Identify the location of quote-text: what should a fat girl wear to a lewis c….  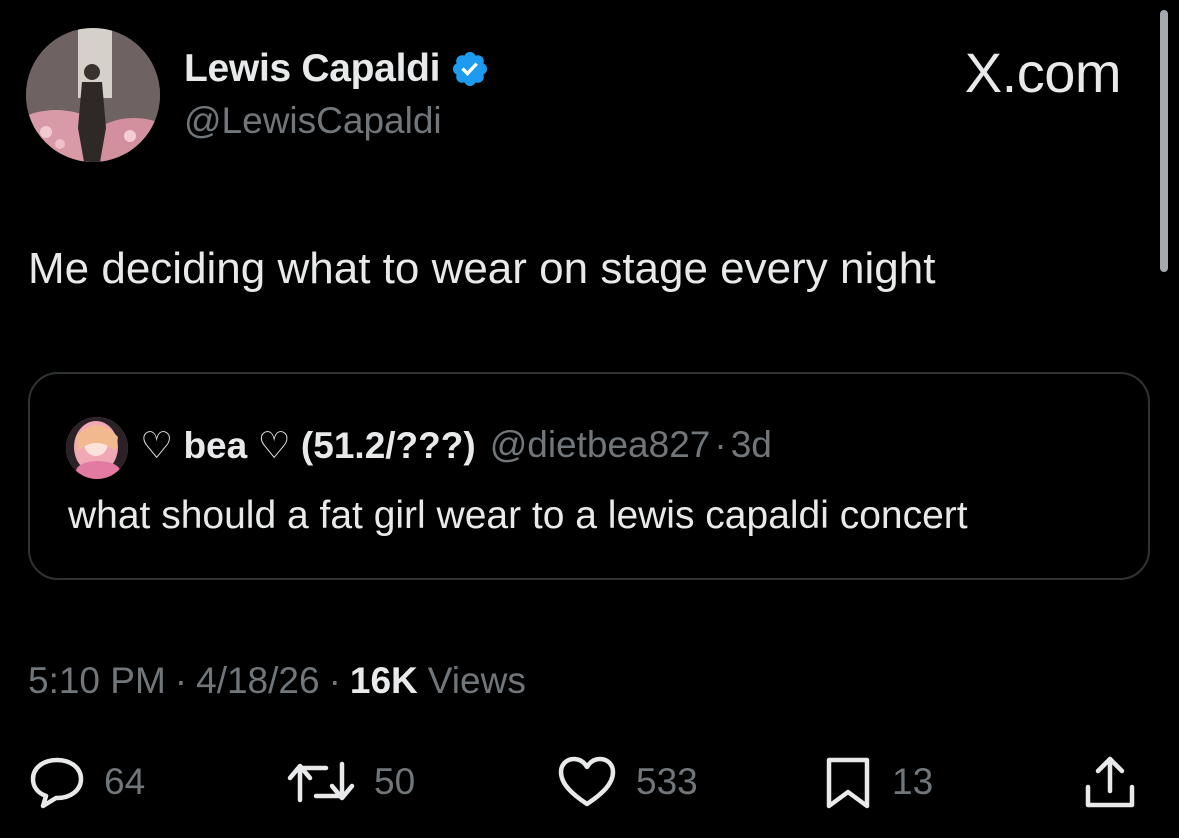
(518, 515).